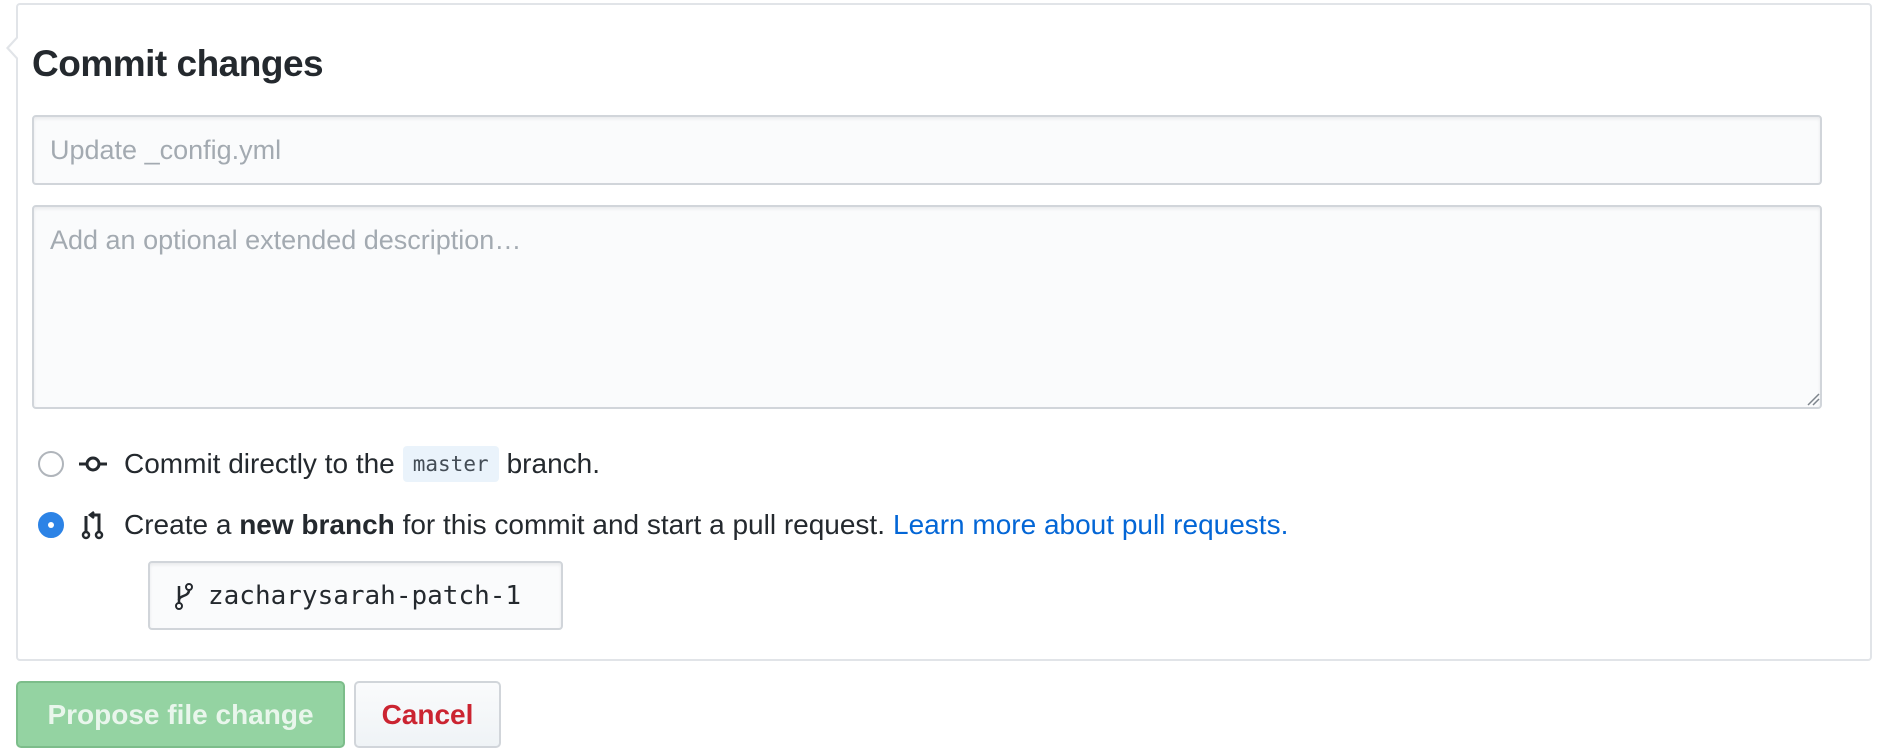 This screenshot has width=1886, height=750. I want to click on git-commit-icon, so click(93, 464).